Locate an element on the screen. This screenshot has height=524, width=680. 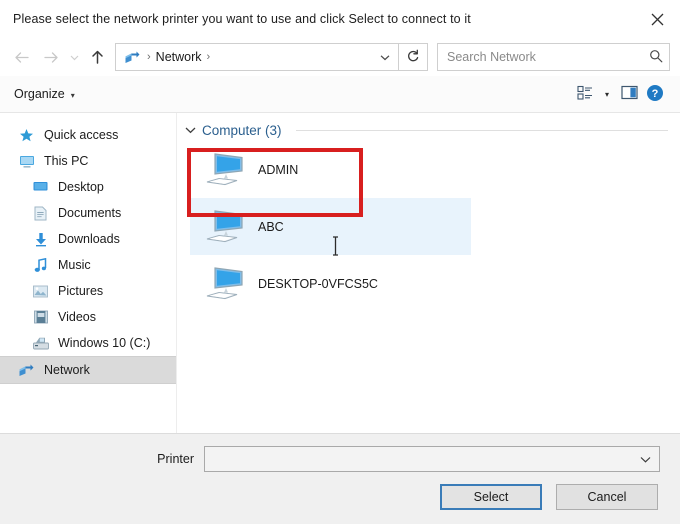
sidebar-item-label: Downloads is located at coordinates (89, 239).